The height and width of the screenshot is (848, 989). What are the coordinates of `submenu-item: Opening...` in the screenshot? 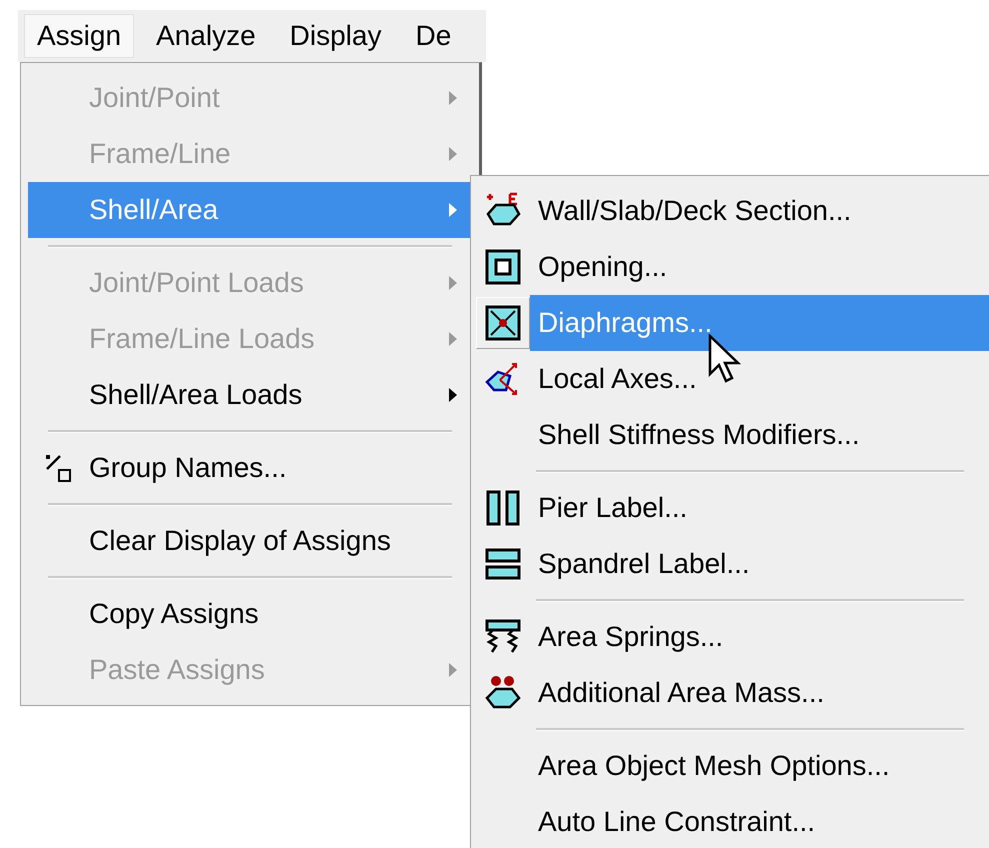 It's located at (732, 267).